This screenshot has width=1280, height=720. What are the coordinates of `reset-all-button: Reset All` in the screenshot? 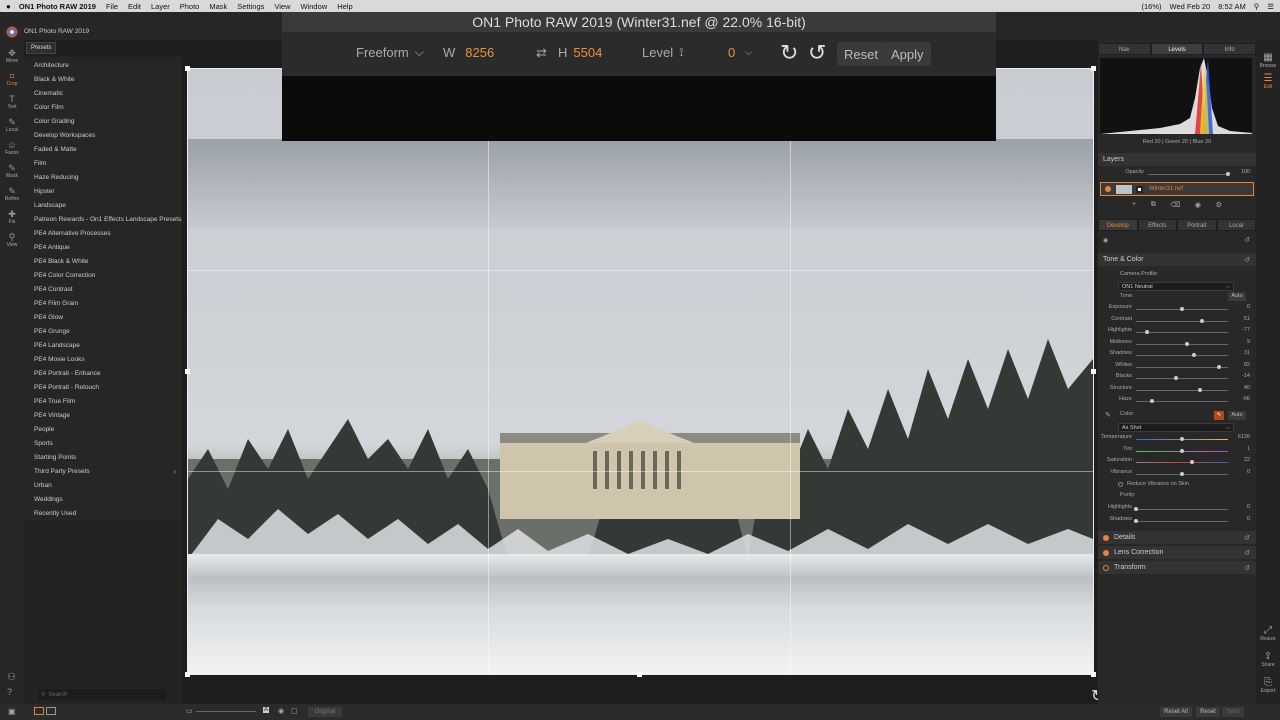 It's located at (1176, 712).